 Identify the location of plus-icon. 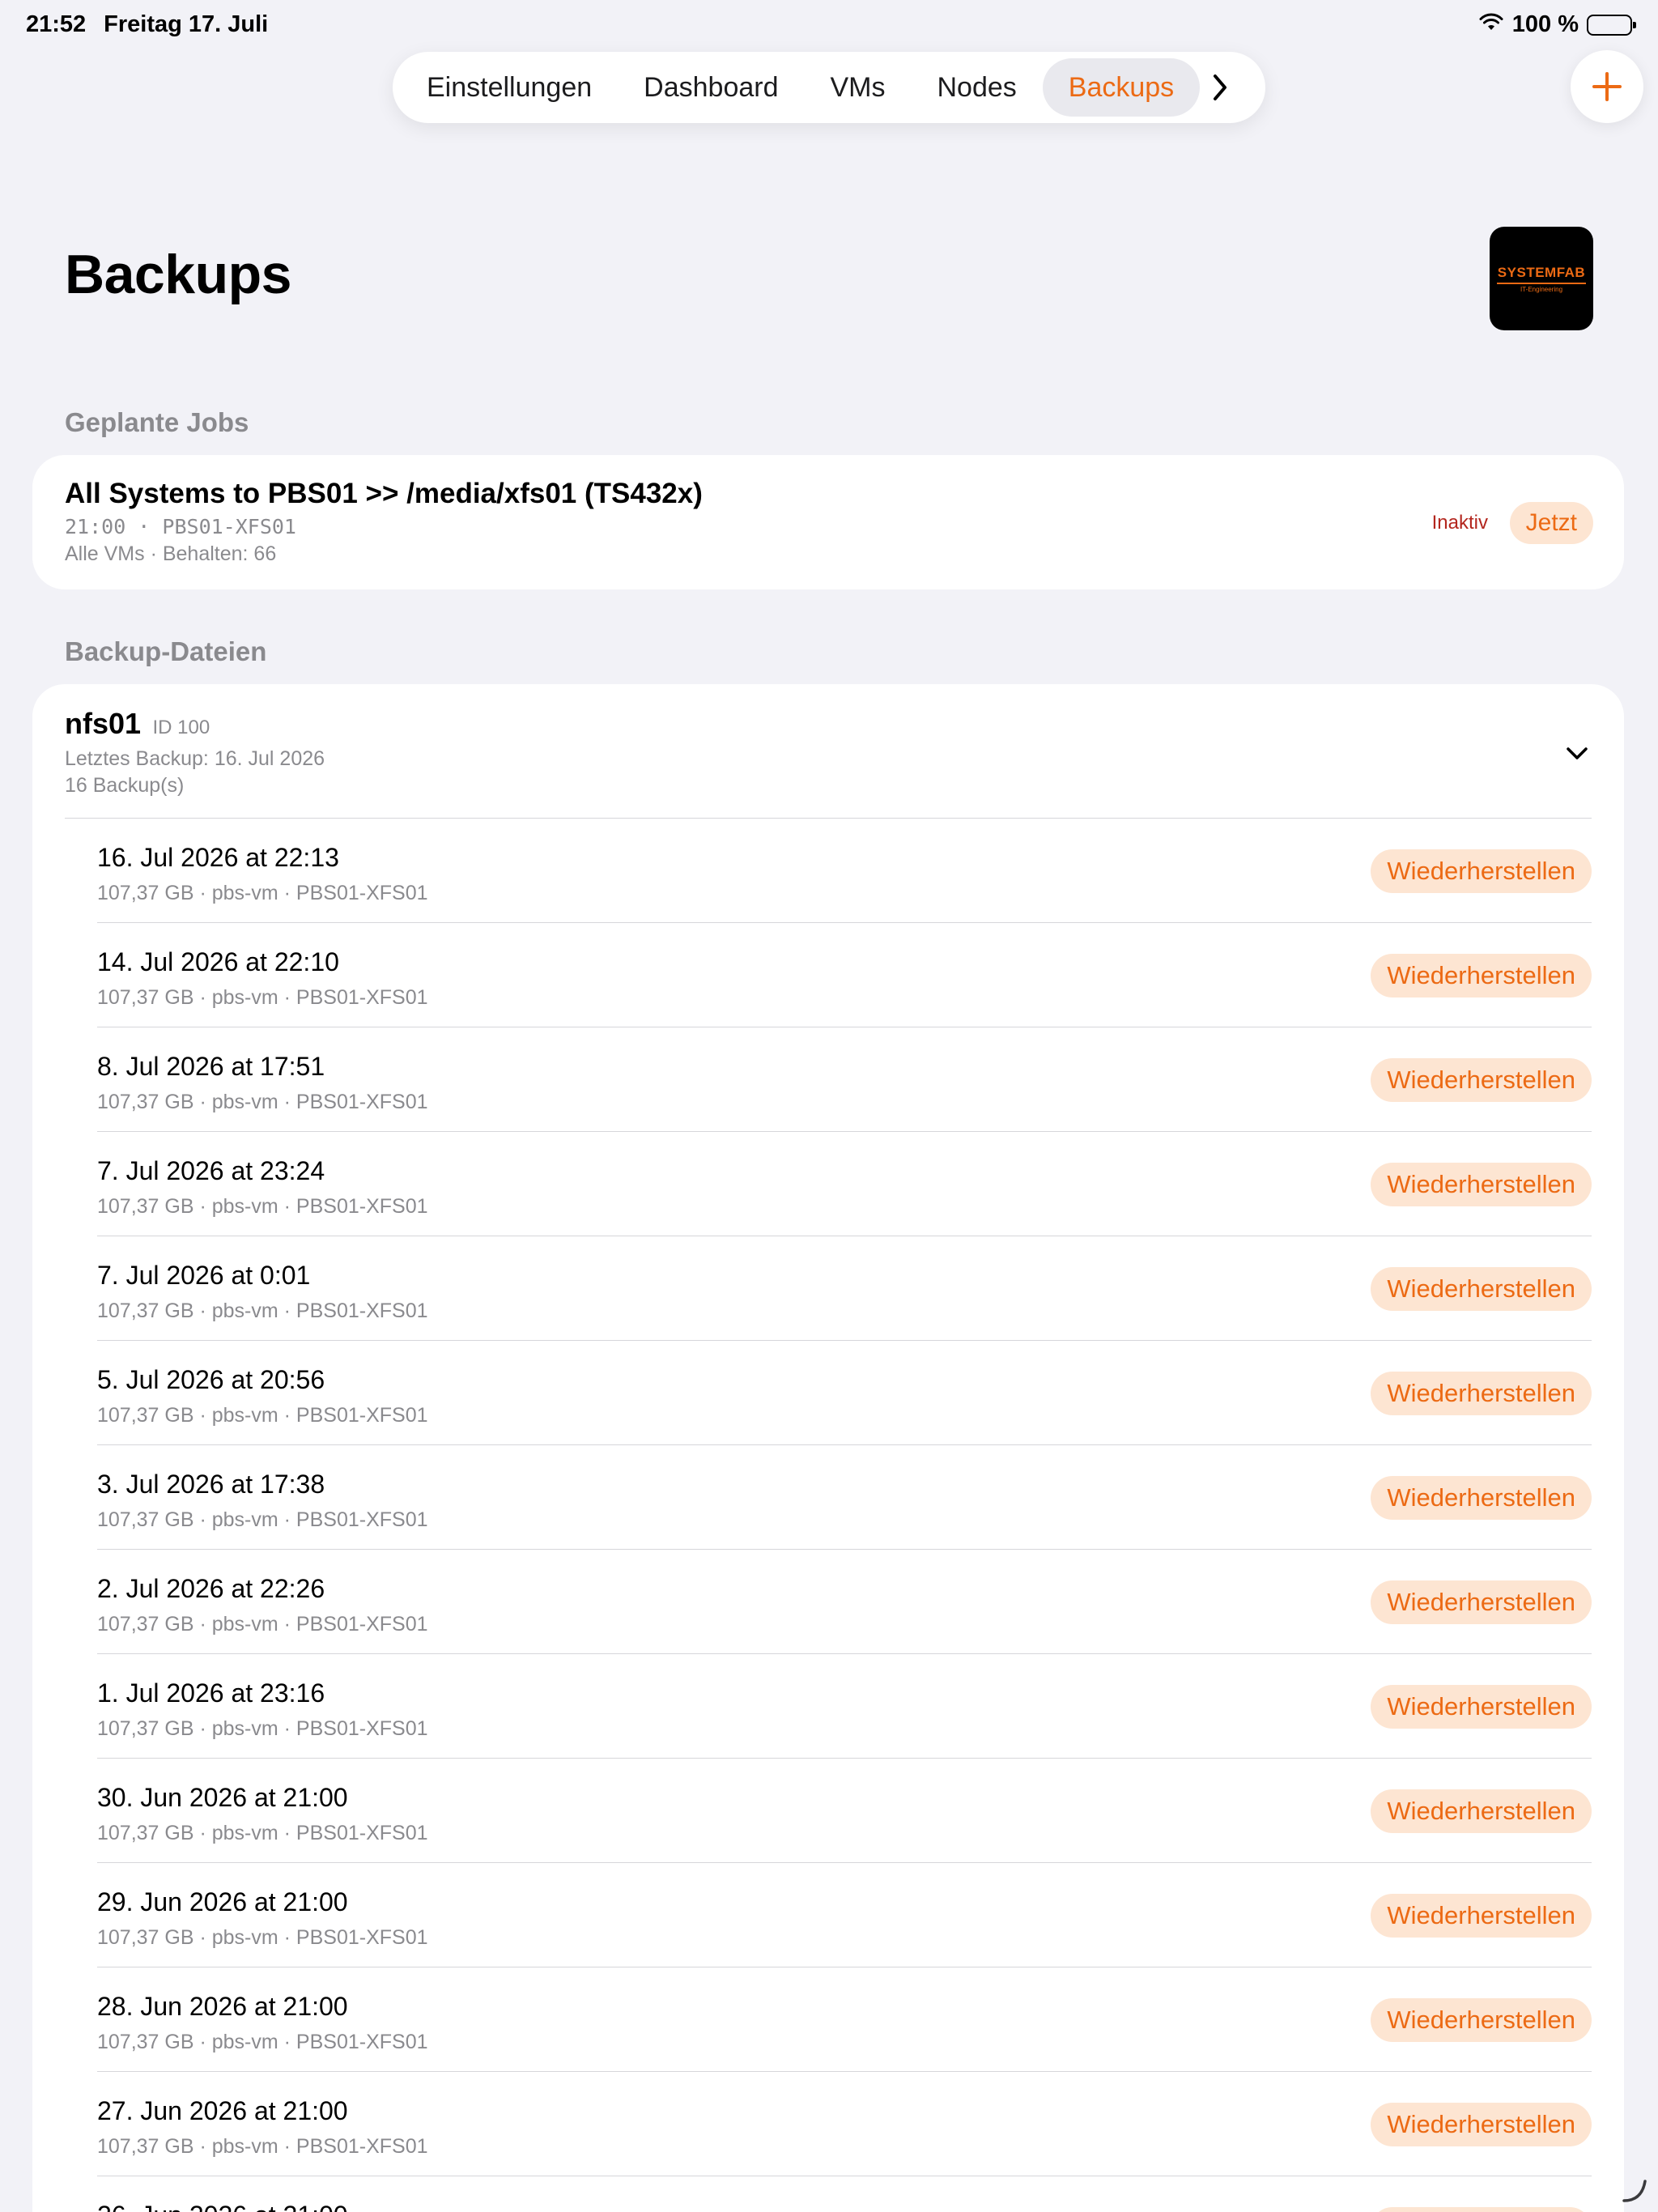
(1607, 87).